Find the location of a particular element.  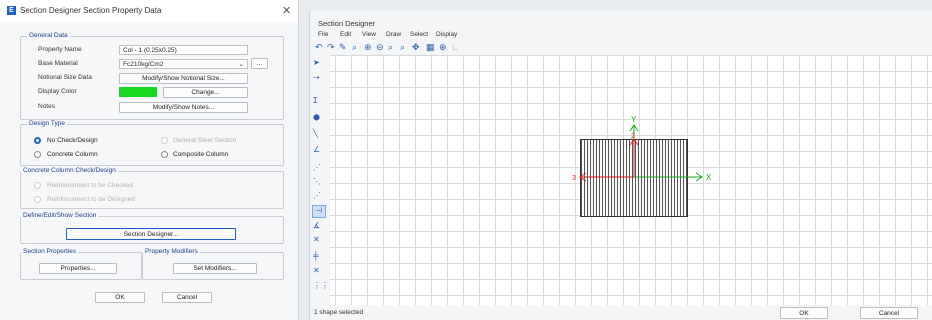

zoom-previous-icon: ⌕ is located at coordinates (390, 47).